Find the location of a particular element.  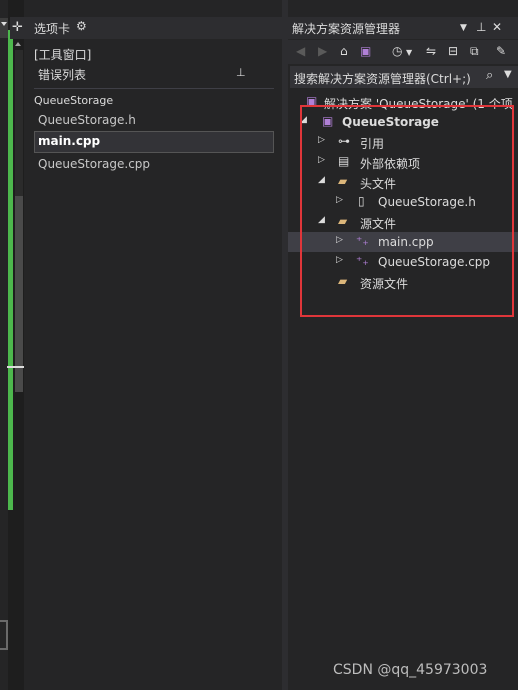

divider is located at coordinates (154, 88).